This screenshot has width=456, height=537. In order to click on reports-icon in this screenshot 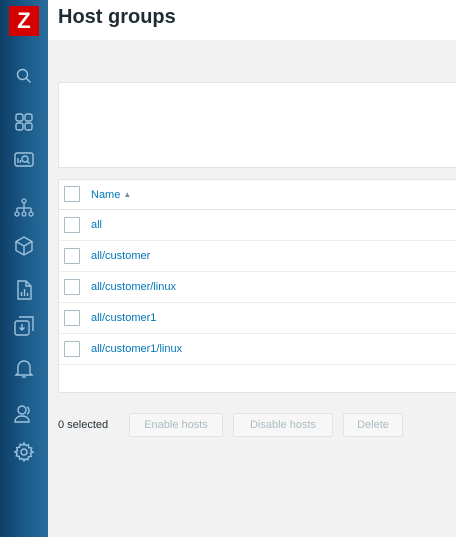, I will do `click(24, 290)`.